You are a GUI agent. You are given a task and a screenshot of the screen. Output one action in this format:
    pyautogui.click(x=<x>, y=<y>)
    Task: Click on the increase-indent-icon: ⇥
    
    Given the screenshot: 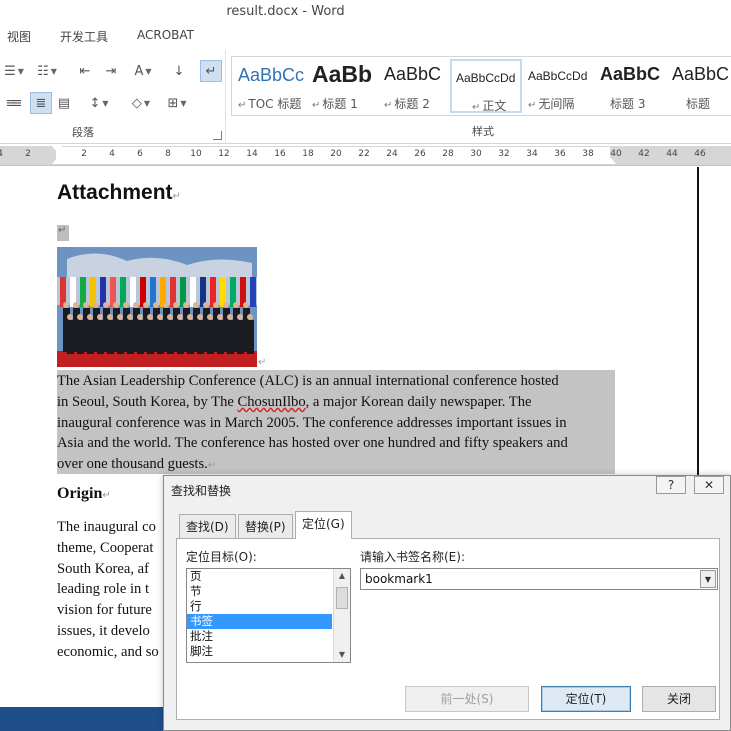 What is the action you would take?
    pyautogui.click(x=111, y=71)
    